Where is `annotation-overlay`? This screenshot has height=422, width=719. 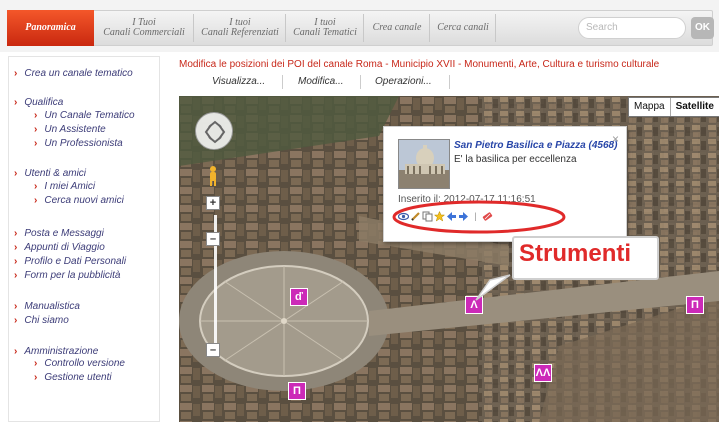 annotation-overlay is located at coordinates (479, 250).